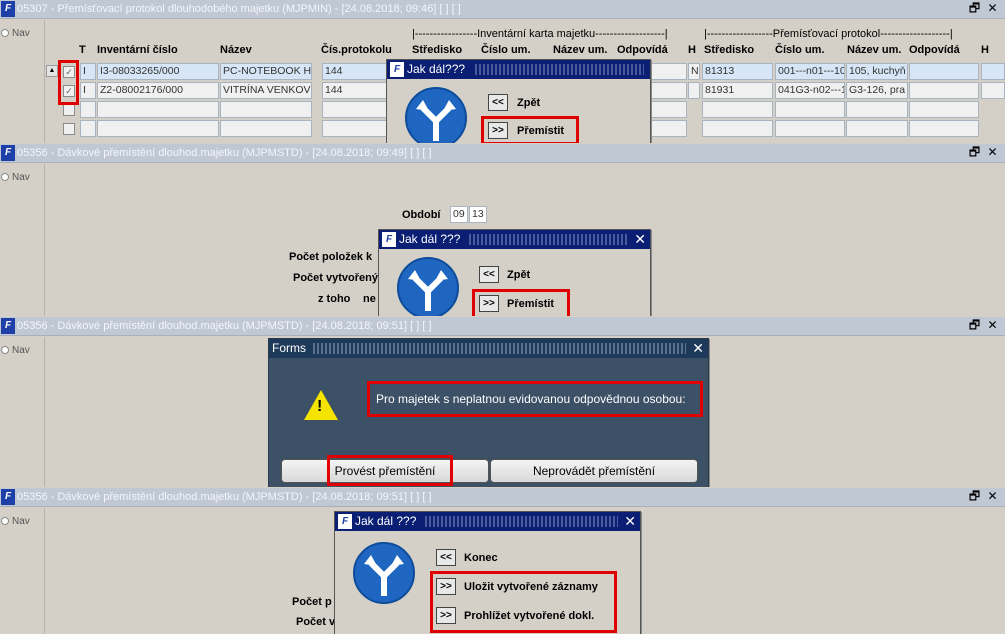 The height and width of the screenshot is (634, 1005). Describe the element at coordinates (436, 69) in the screenshot. I see `dialog-title: Jak dál???` at that location.